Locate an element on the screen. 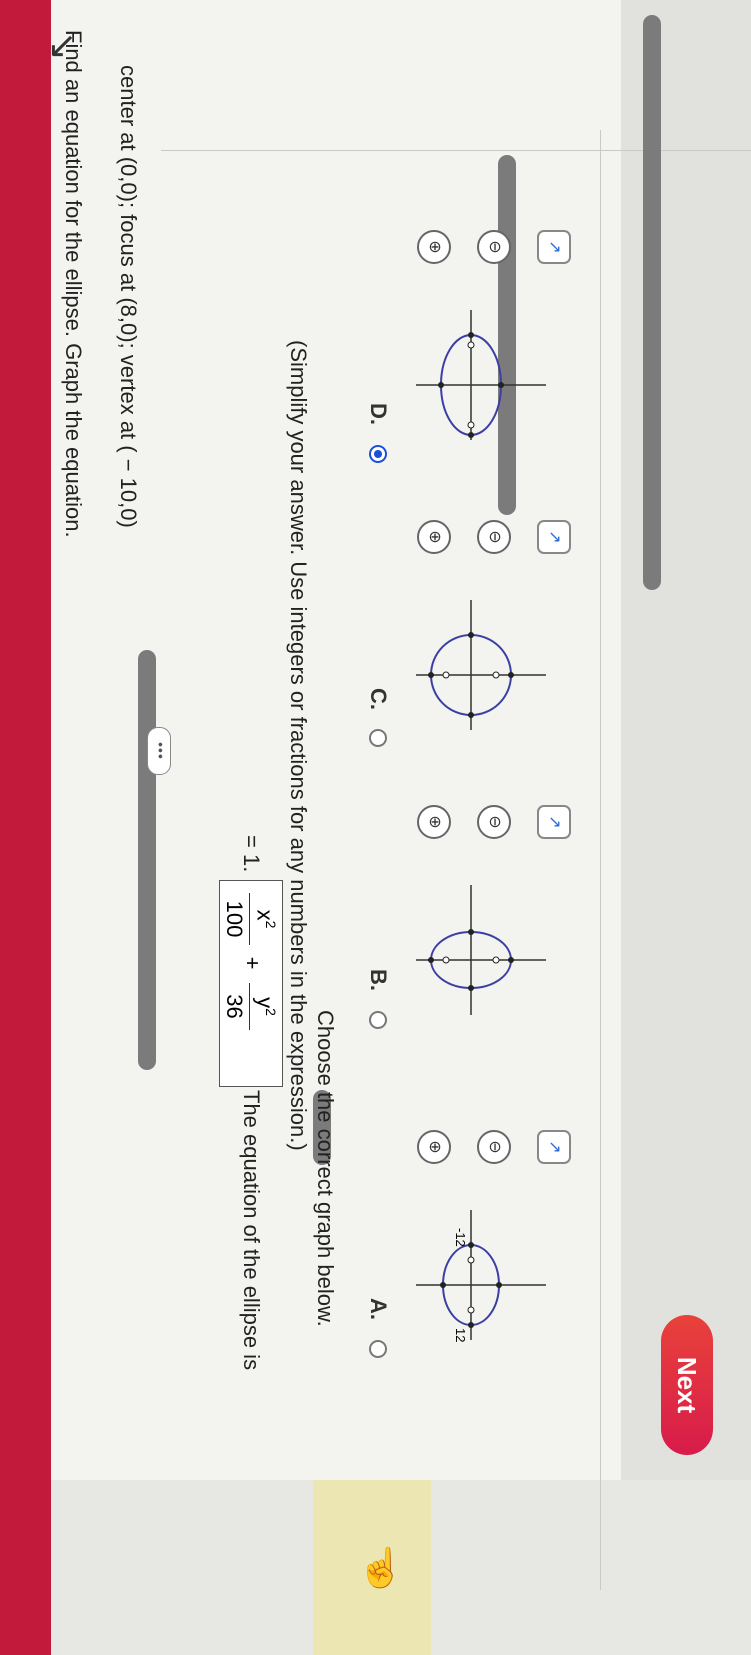 This screenshot has height=1655, width=751. graph-b is located at coordinates (481, 950).